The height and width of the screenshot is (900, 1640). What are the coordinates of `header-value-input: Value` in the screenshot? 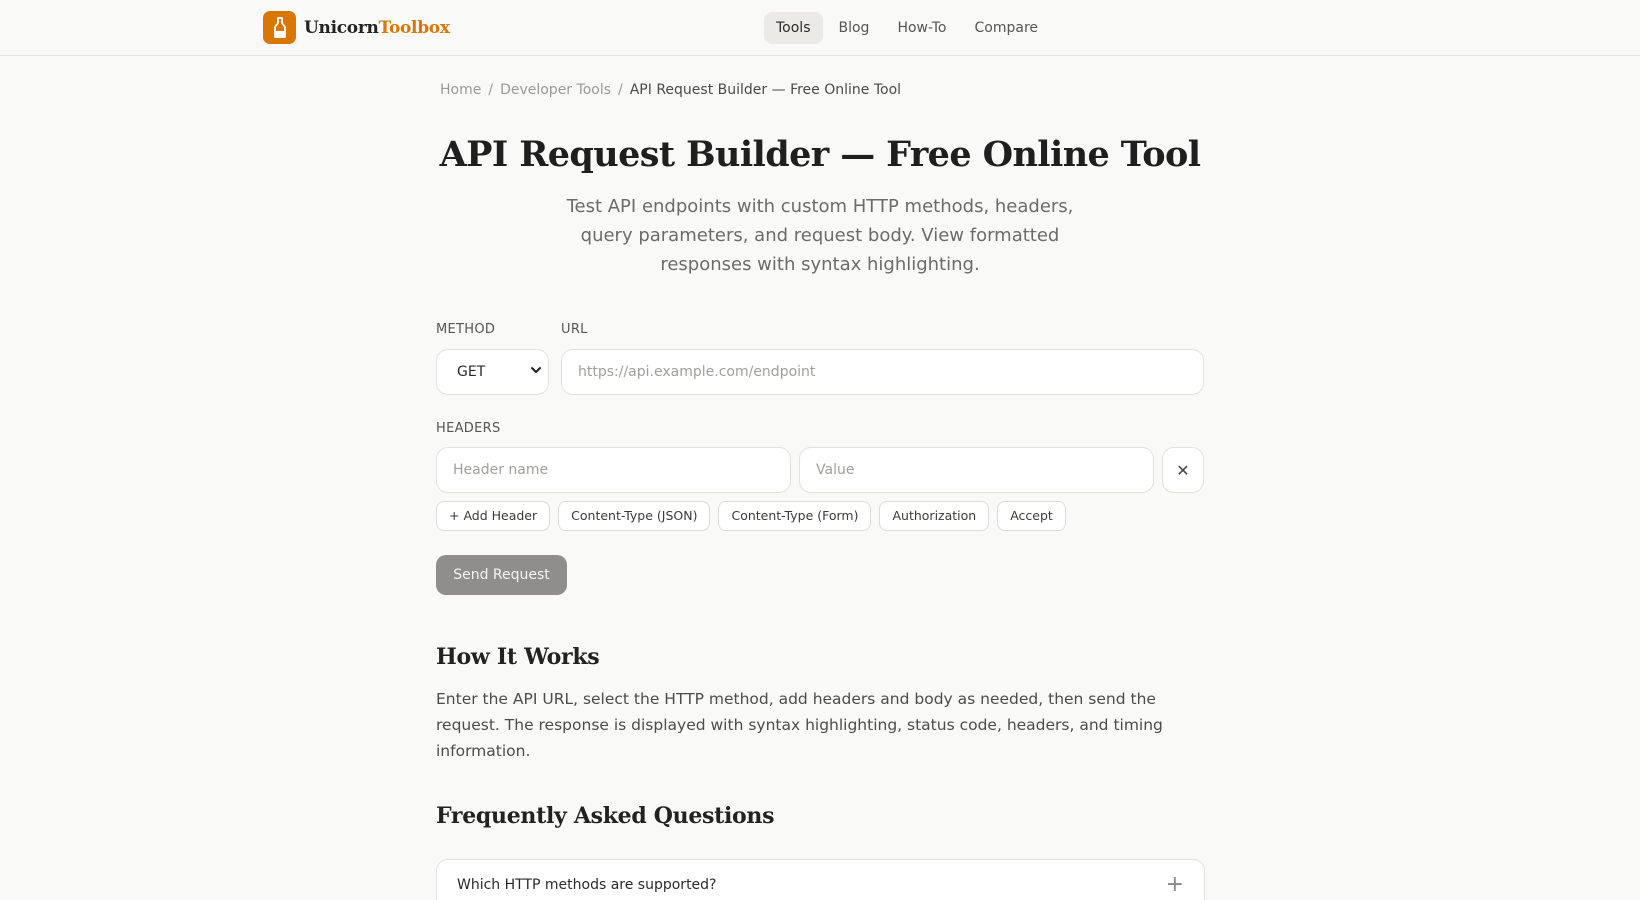 It's located at (976, 470).